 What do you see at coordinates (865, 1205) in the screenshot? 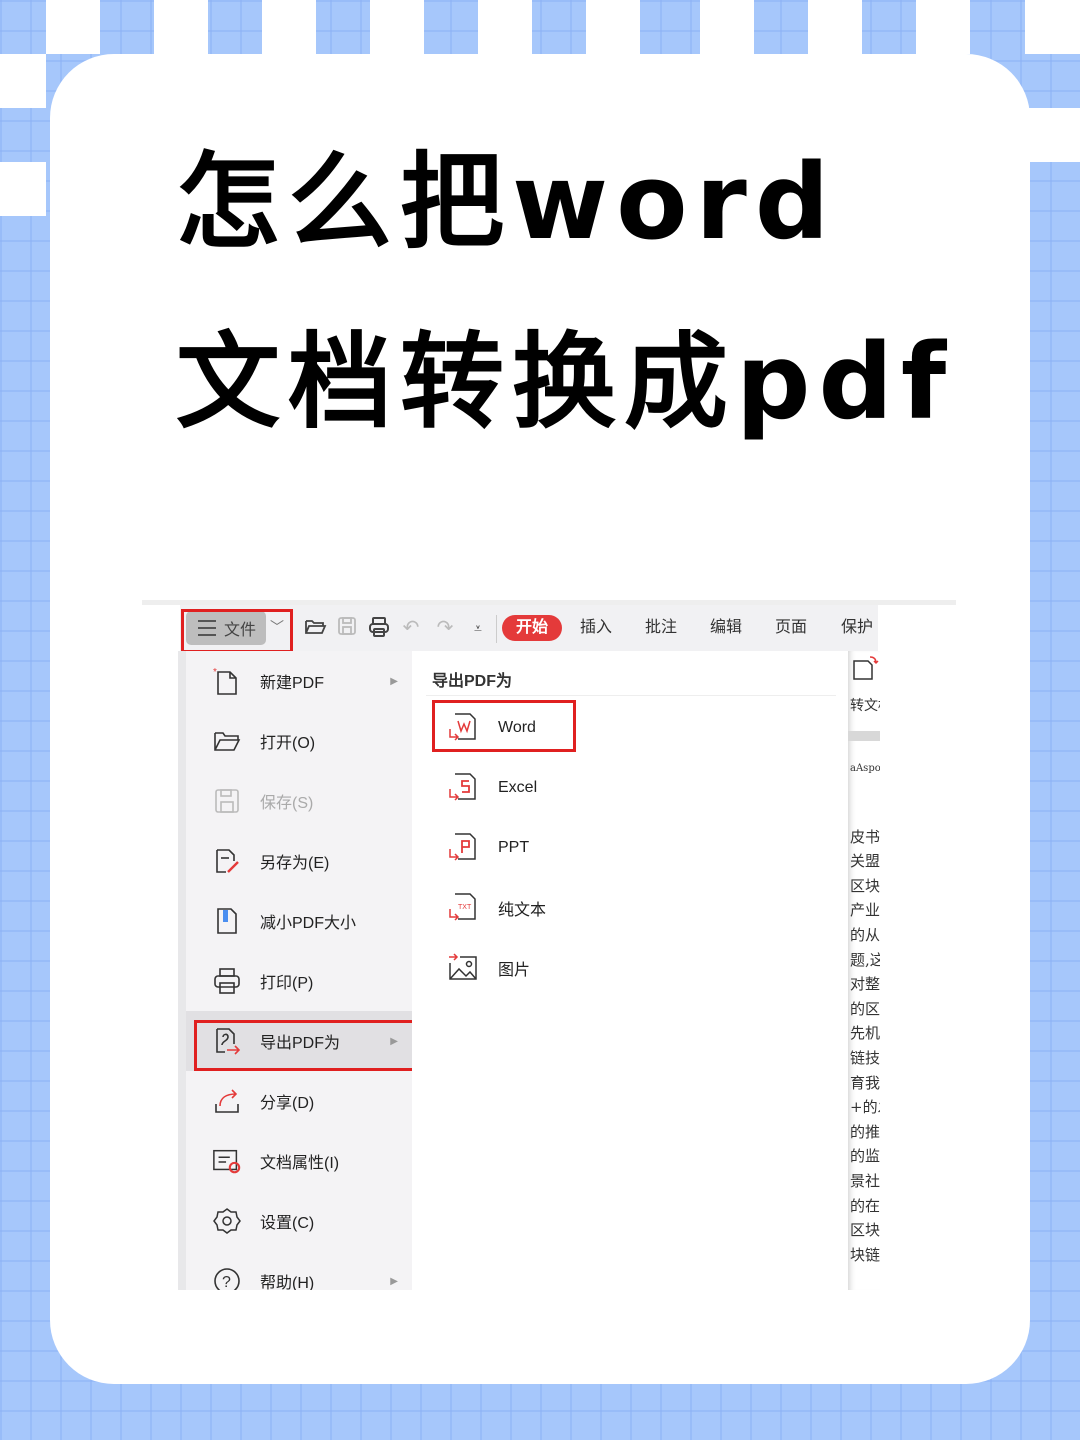
I see `document-text-line: 的在参` at bounding box center [865, 1205].